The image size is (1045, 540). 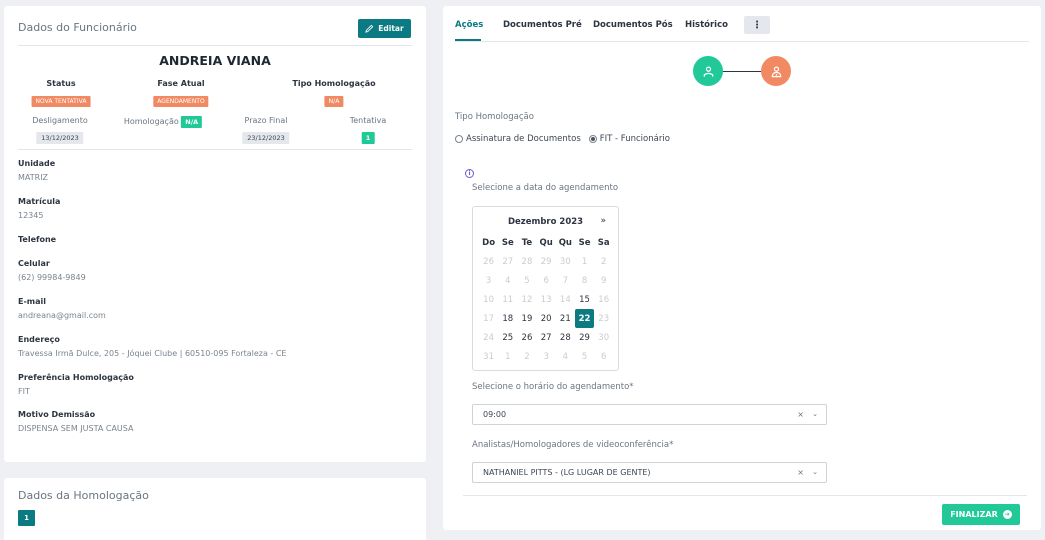 What do you see at coordinates (215, 509) in the screenshot?
I see `homologation-card: Dados da Homologação 1` at bounding box center [215, 509].